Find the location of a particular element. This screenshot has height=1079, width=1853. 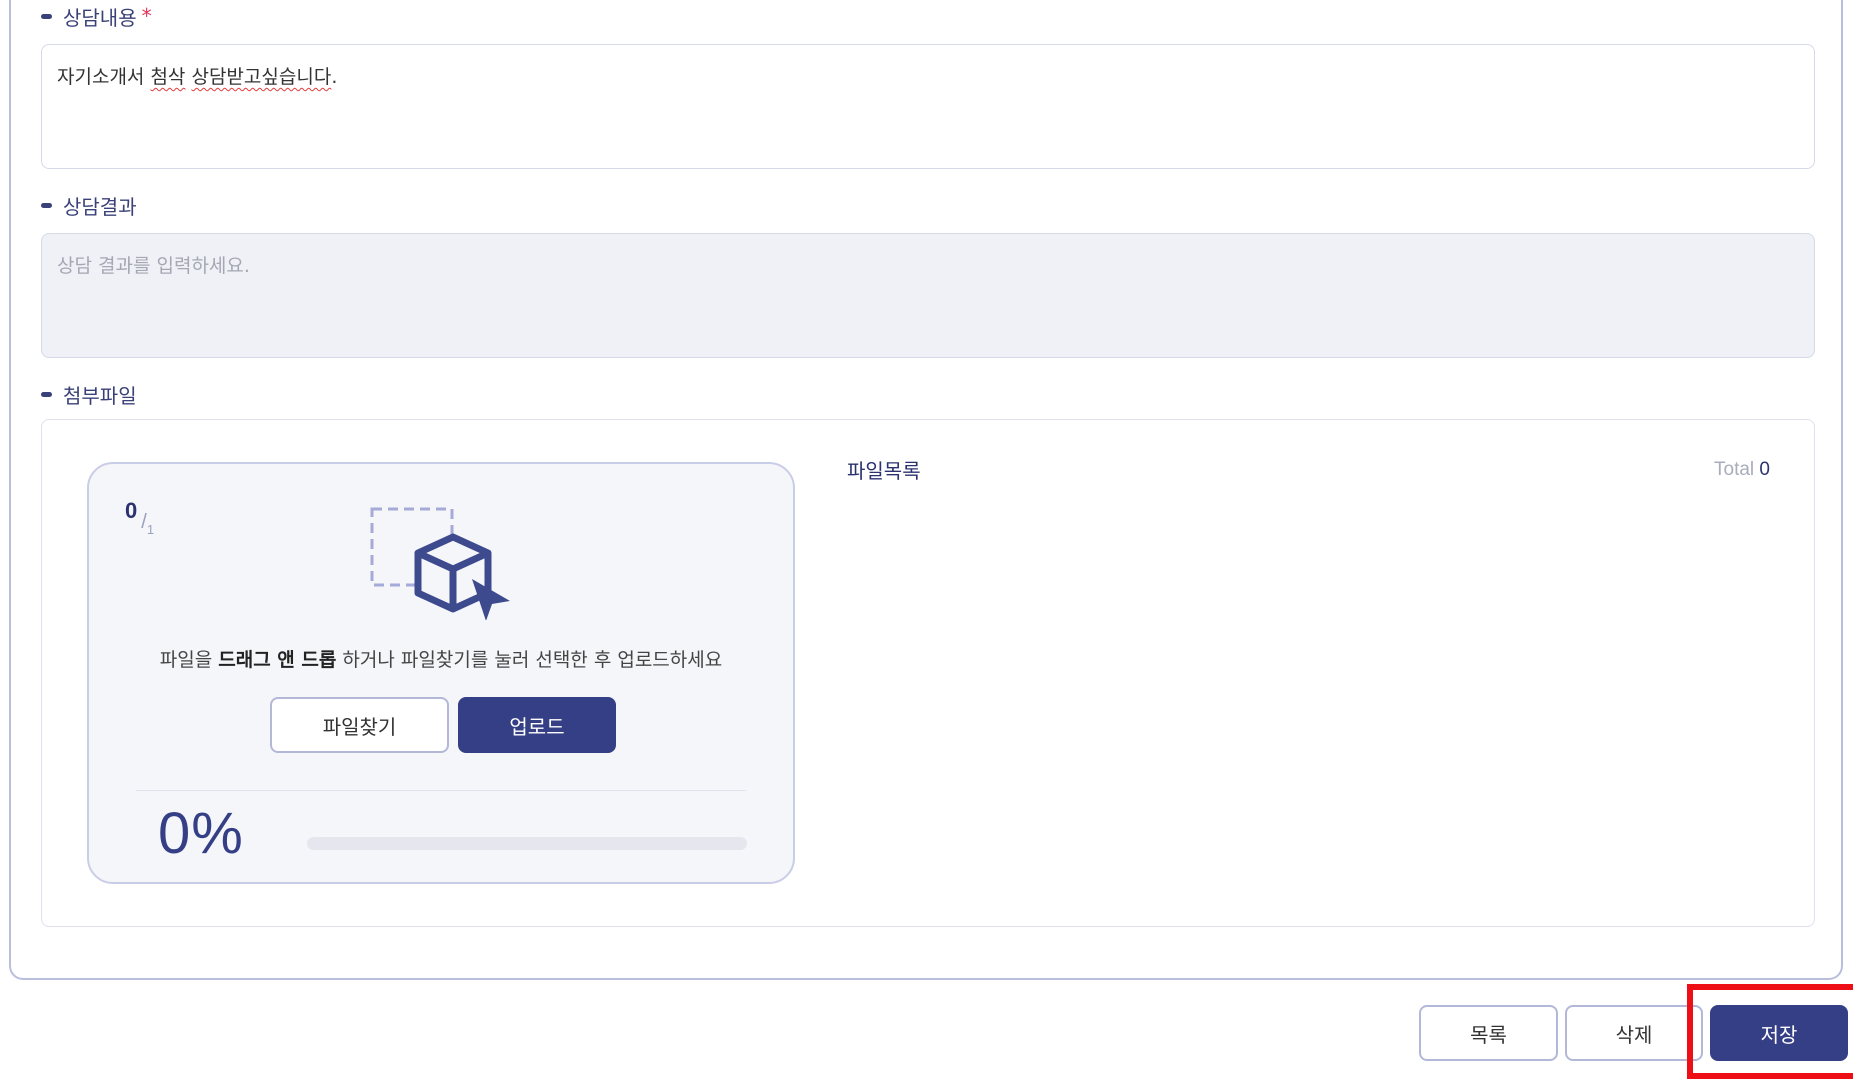

find-file-button: 파일찾기 is located at coordinates (359, 725).